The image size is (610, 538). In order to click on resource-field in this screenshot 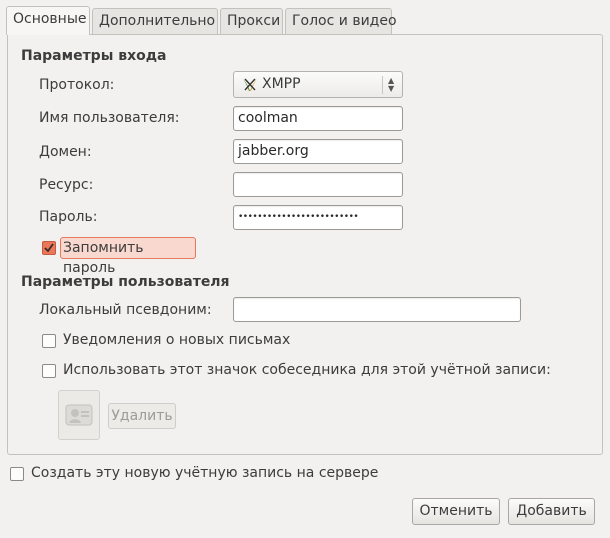, I will do `click(318, 184)`.